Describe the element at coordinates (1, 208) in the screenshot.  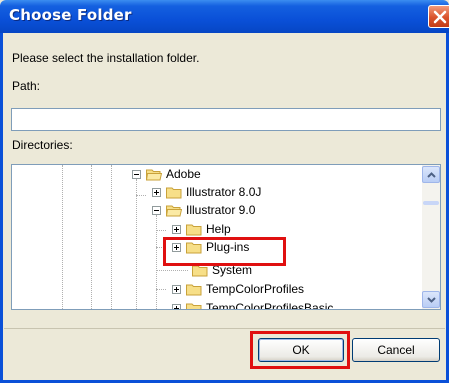
I see `window-border-left` at that location.